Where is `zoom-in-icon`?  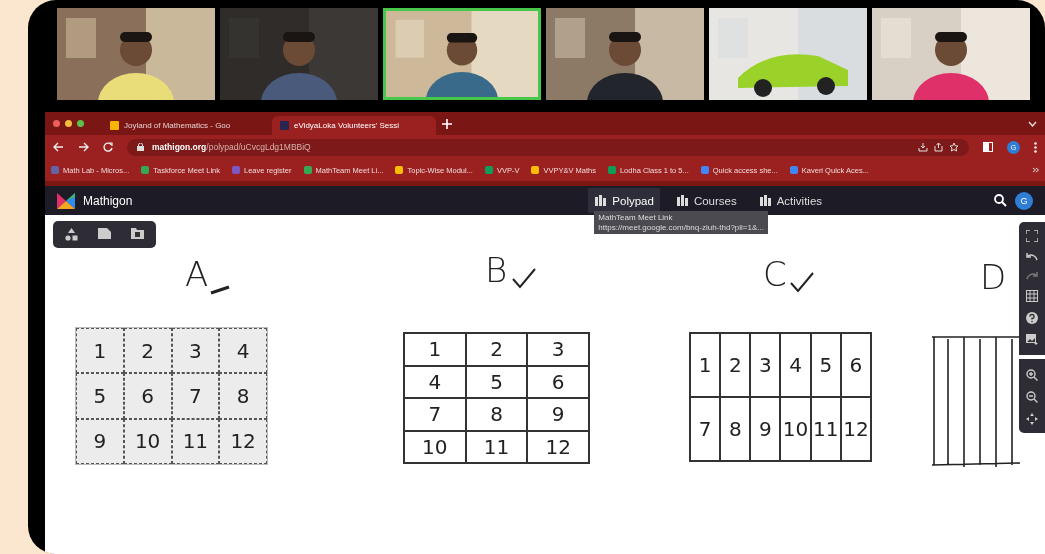 zoom-in-icon is located at coordinates (1032, 375).